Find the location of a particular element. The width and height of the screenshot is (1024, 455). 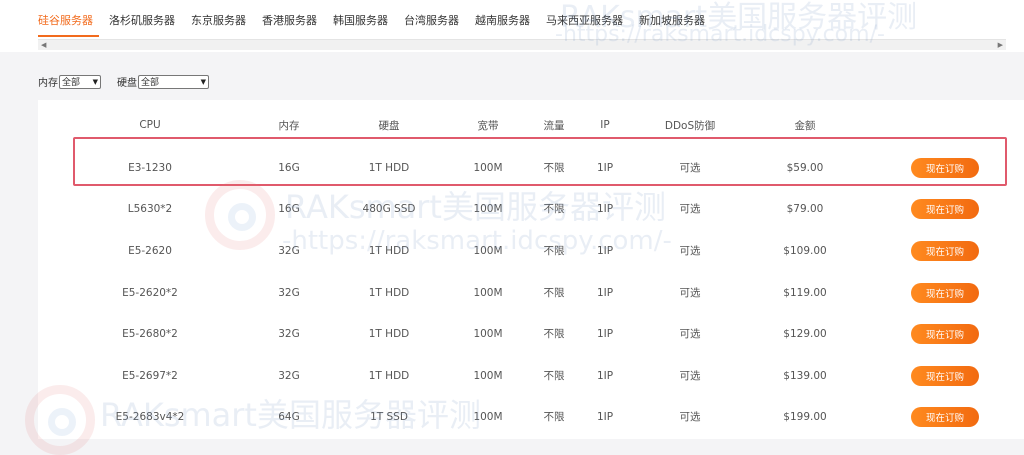

price-cell: $199.00 is located at coordinates (805, 416).